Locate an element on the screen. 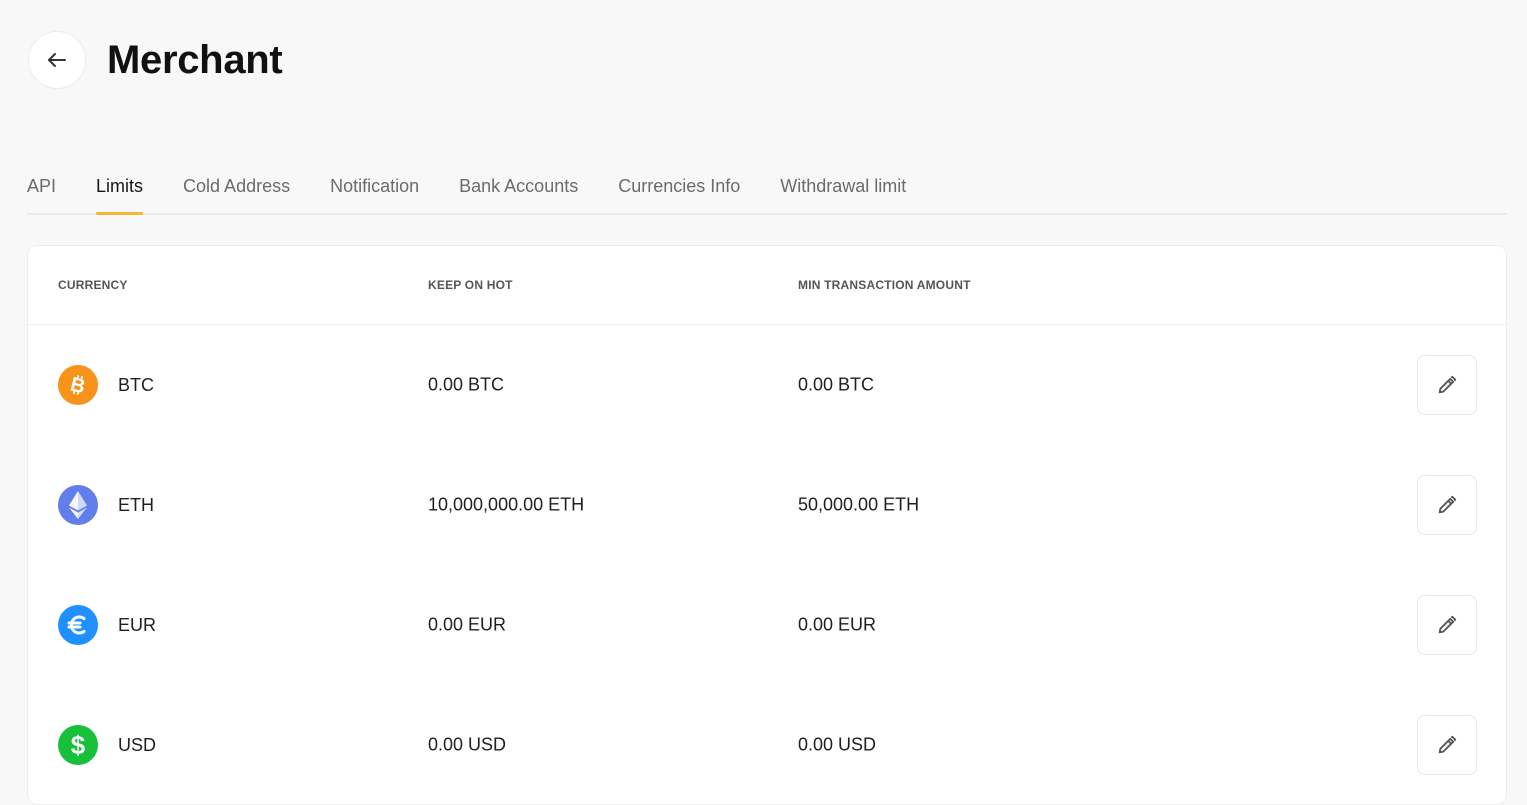 This screenshot has width=1527, height=805. currency-cell: $ USD is located at coordinates (107, 745).